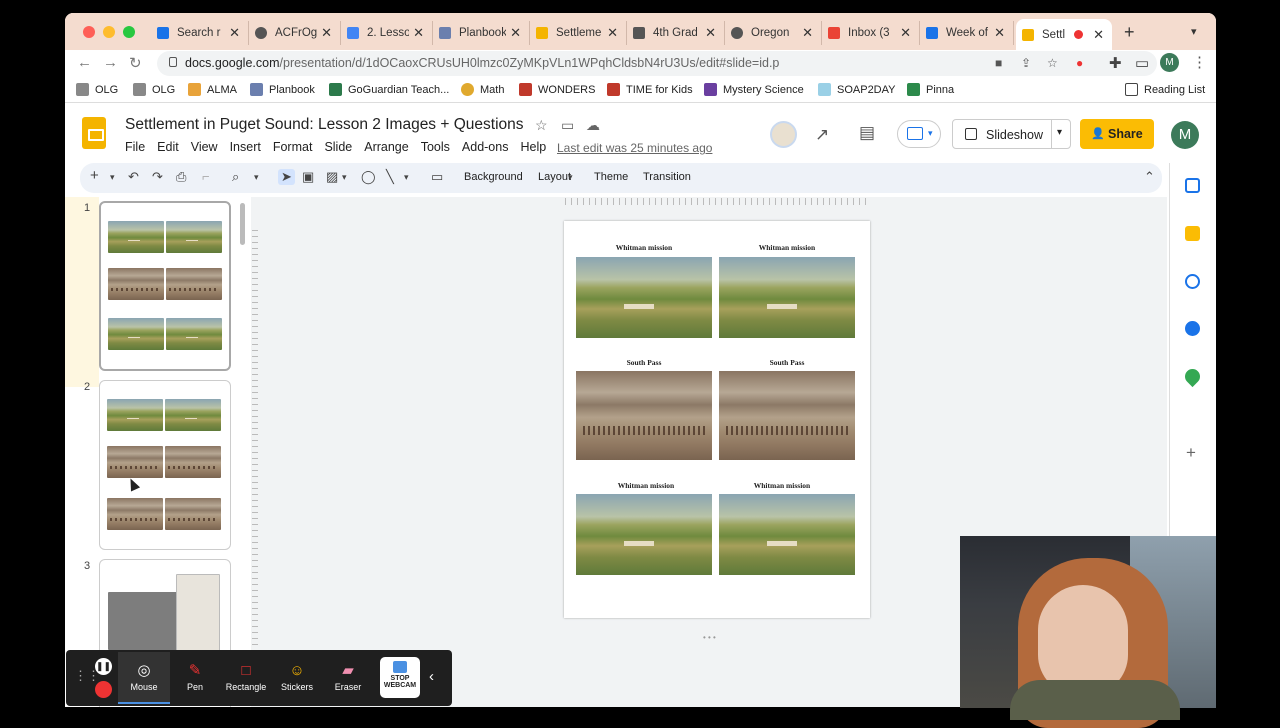 This screenshot has width=1280, height=728. I want to click on menu-insert: Insert, so click(245, 149).